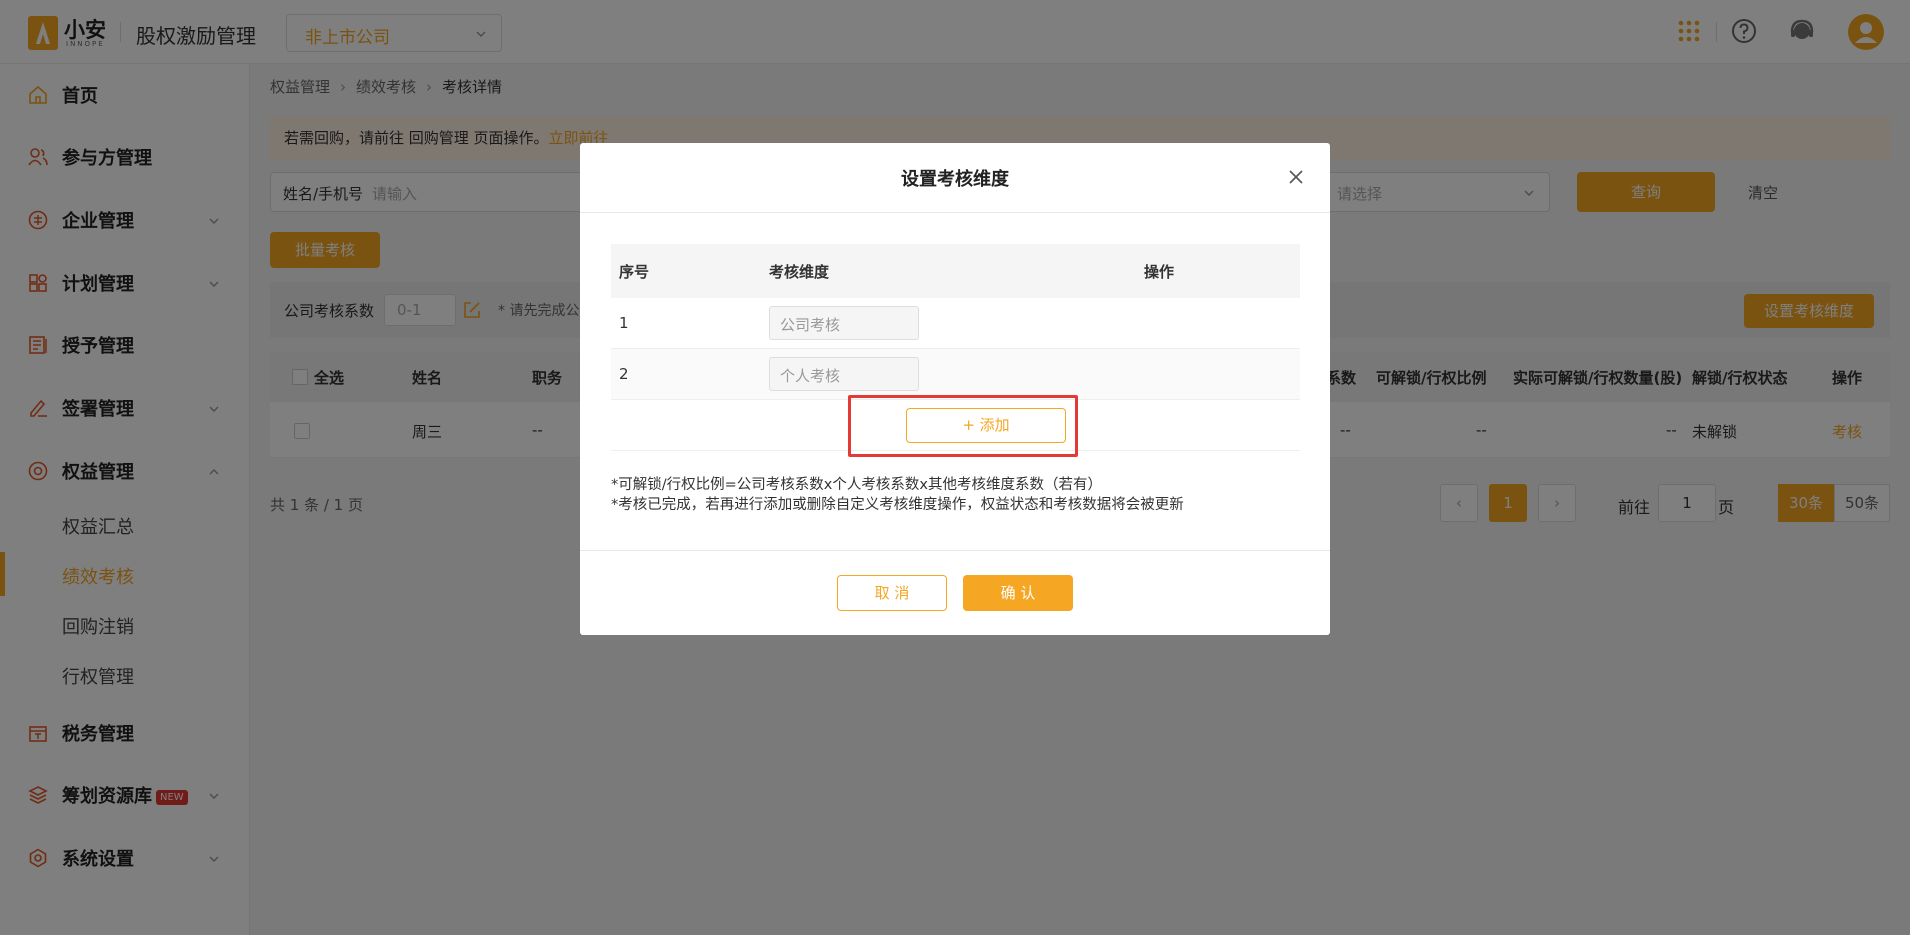 The width and height of the screenshot is (1910, 935). I want to click on row-number: 1, so click(624, 323).